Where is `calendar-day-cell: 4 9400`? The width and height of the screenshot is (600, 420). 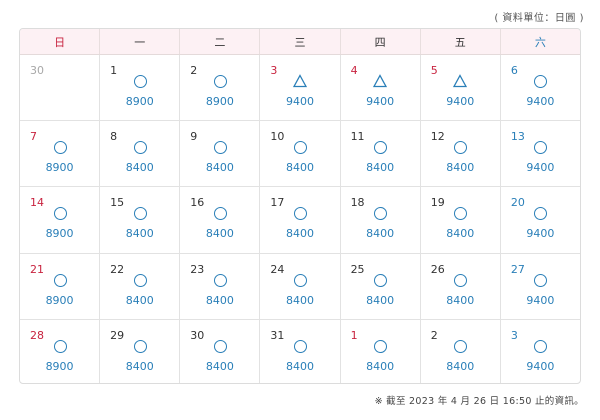
calendar-day-cell: 4 9400 is located at coordinates (379, 88).